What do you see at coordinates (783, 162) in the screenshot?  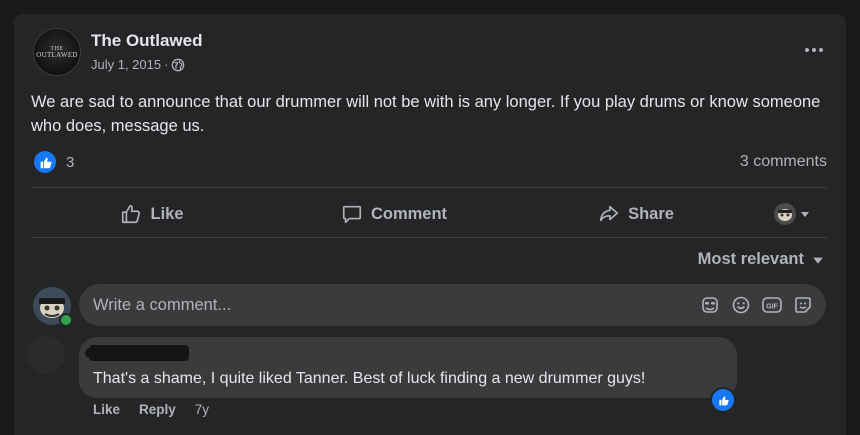 I see `comment-count-link: 3 comments` at bounding box center [783, 162].